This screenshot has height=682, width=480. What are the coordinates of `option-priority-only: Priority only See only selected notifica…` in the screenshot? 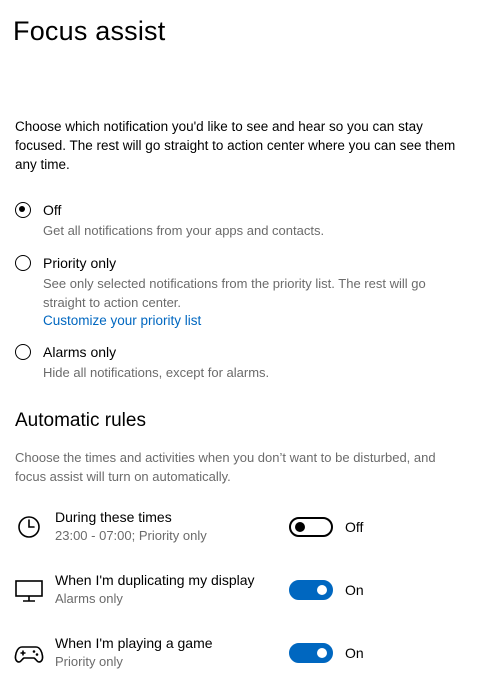 It's located at (240, 293).